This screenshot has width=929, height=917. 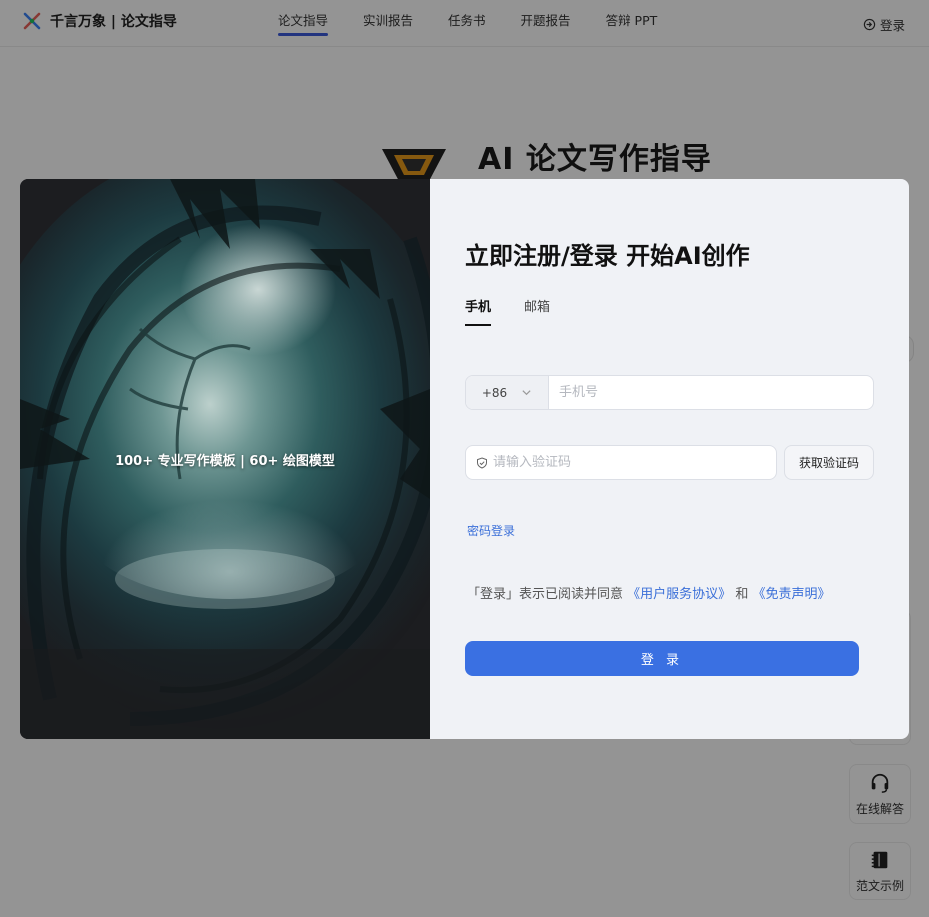 I want to click on tab-phone: 手机, so click(x=478, y=311).